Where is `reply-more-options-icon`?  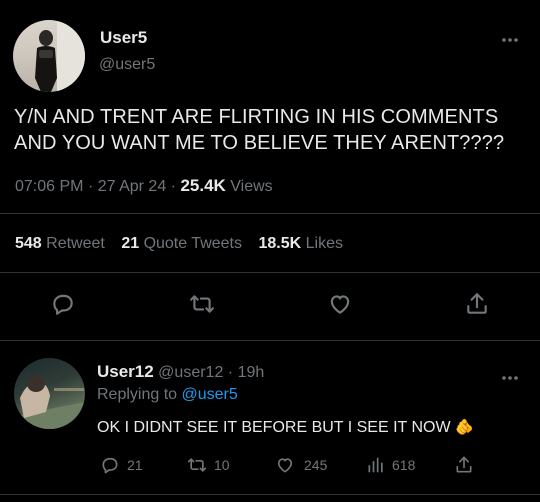 reply-more-options-icon is located at coordinates (510, 377).